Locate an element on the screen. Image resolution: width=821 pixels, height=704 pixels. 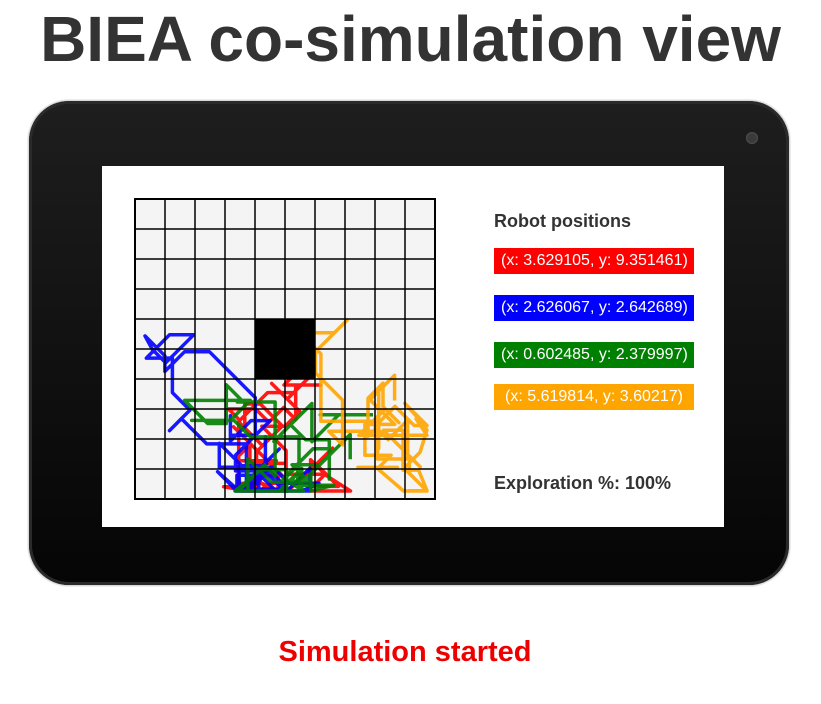
robot-position-green: (x: 0.602485, y: 2.379997) is located at coordinates (594, 355).